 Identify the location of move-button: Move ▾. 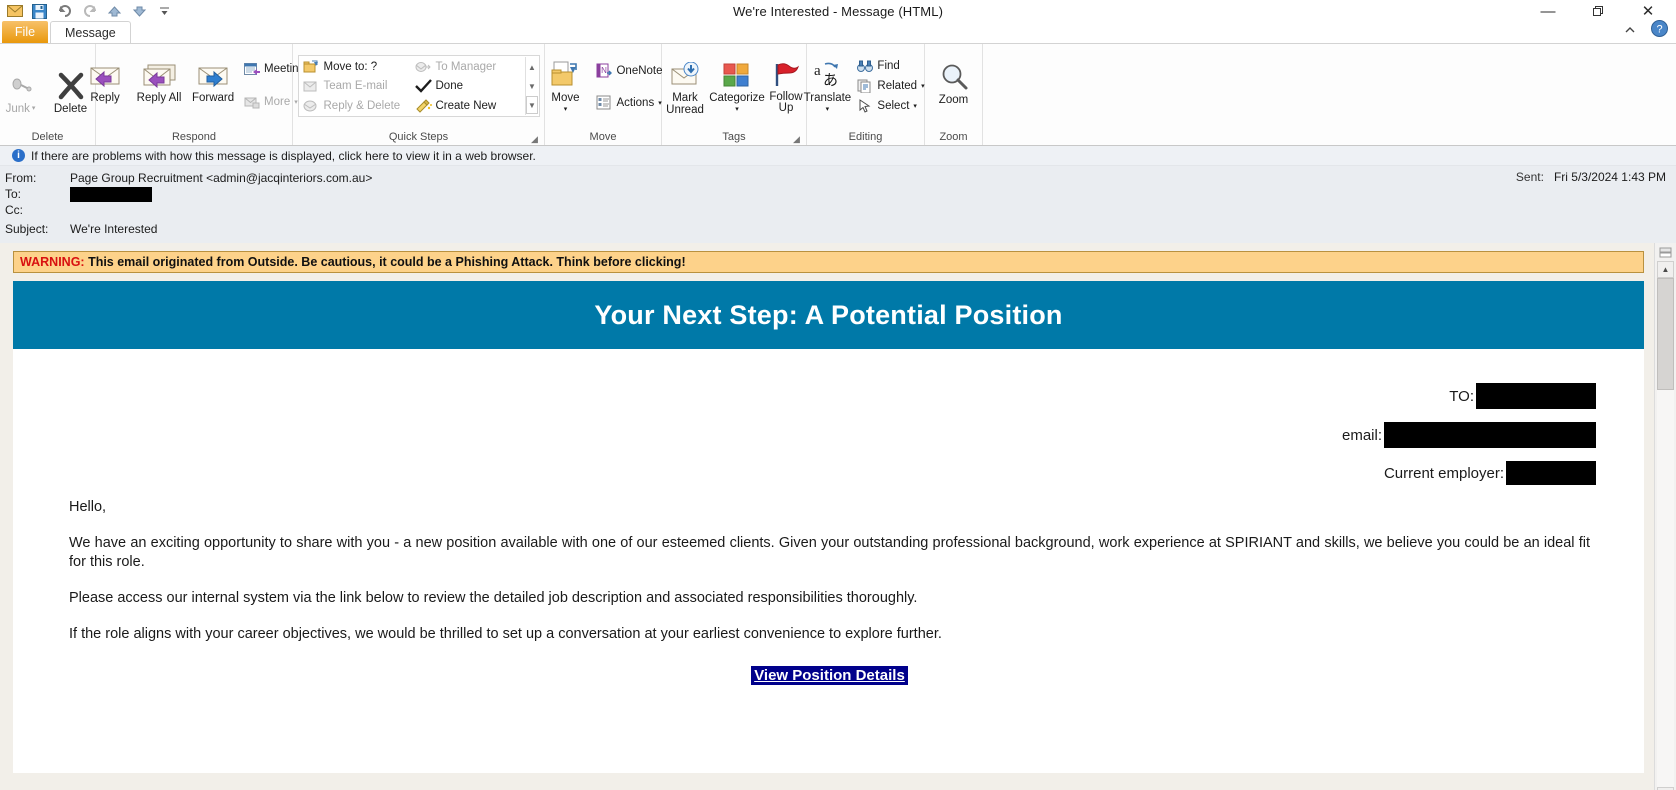
(565, 87).